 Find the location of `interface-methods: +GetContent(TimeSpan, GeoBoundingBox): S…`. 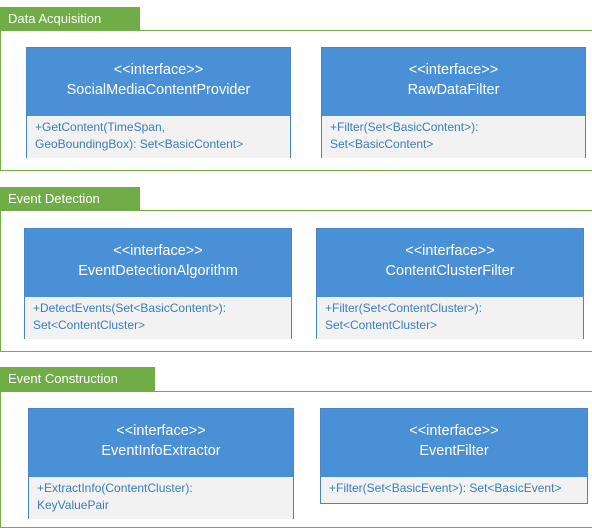

interface-methods: +GetContent(TimeSpan, GeoBoundingBox): S… is located at coordinates (158, 137).